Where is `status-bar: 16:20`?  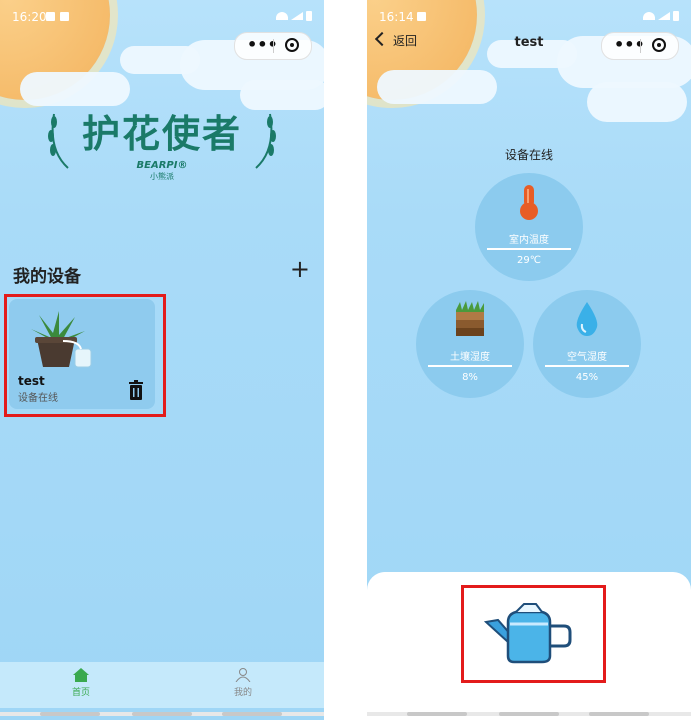 status-bar: 16:20 is located at coordinates (162, 17).